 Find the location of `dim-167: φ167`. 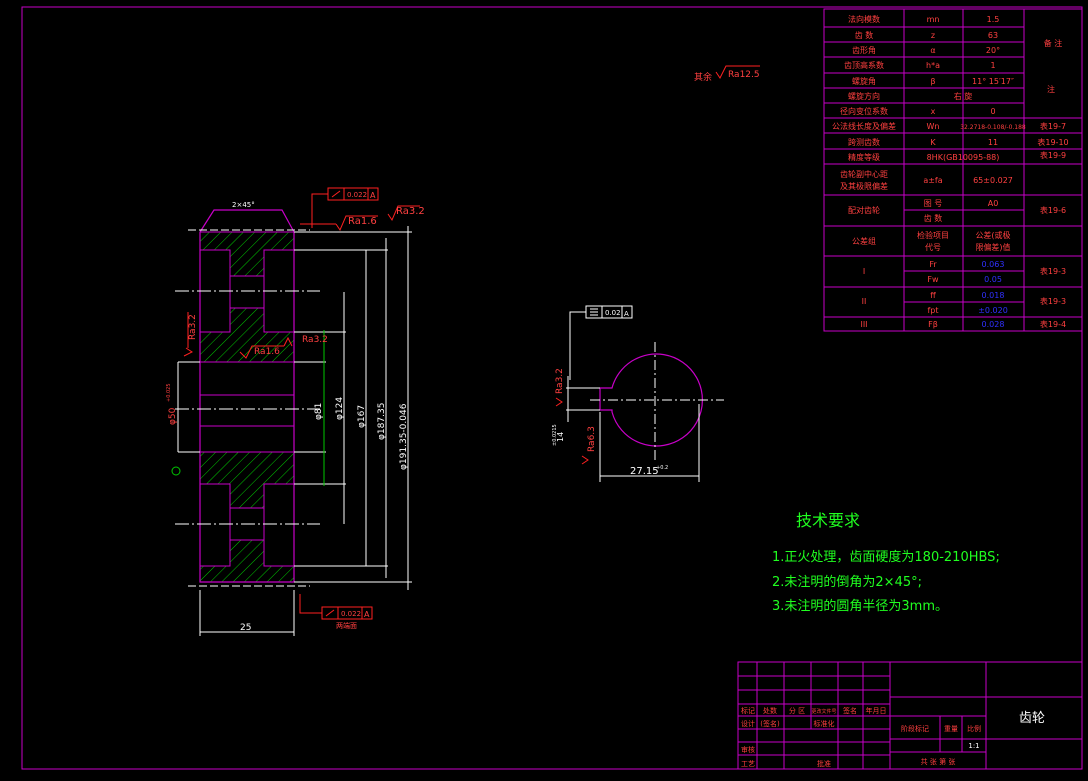

dim-167: φ167 is located at coordinates (362, 416).